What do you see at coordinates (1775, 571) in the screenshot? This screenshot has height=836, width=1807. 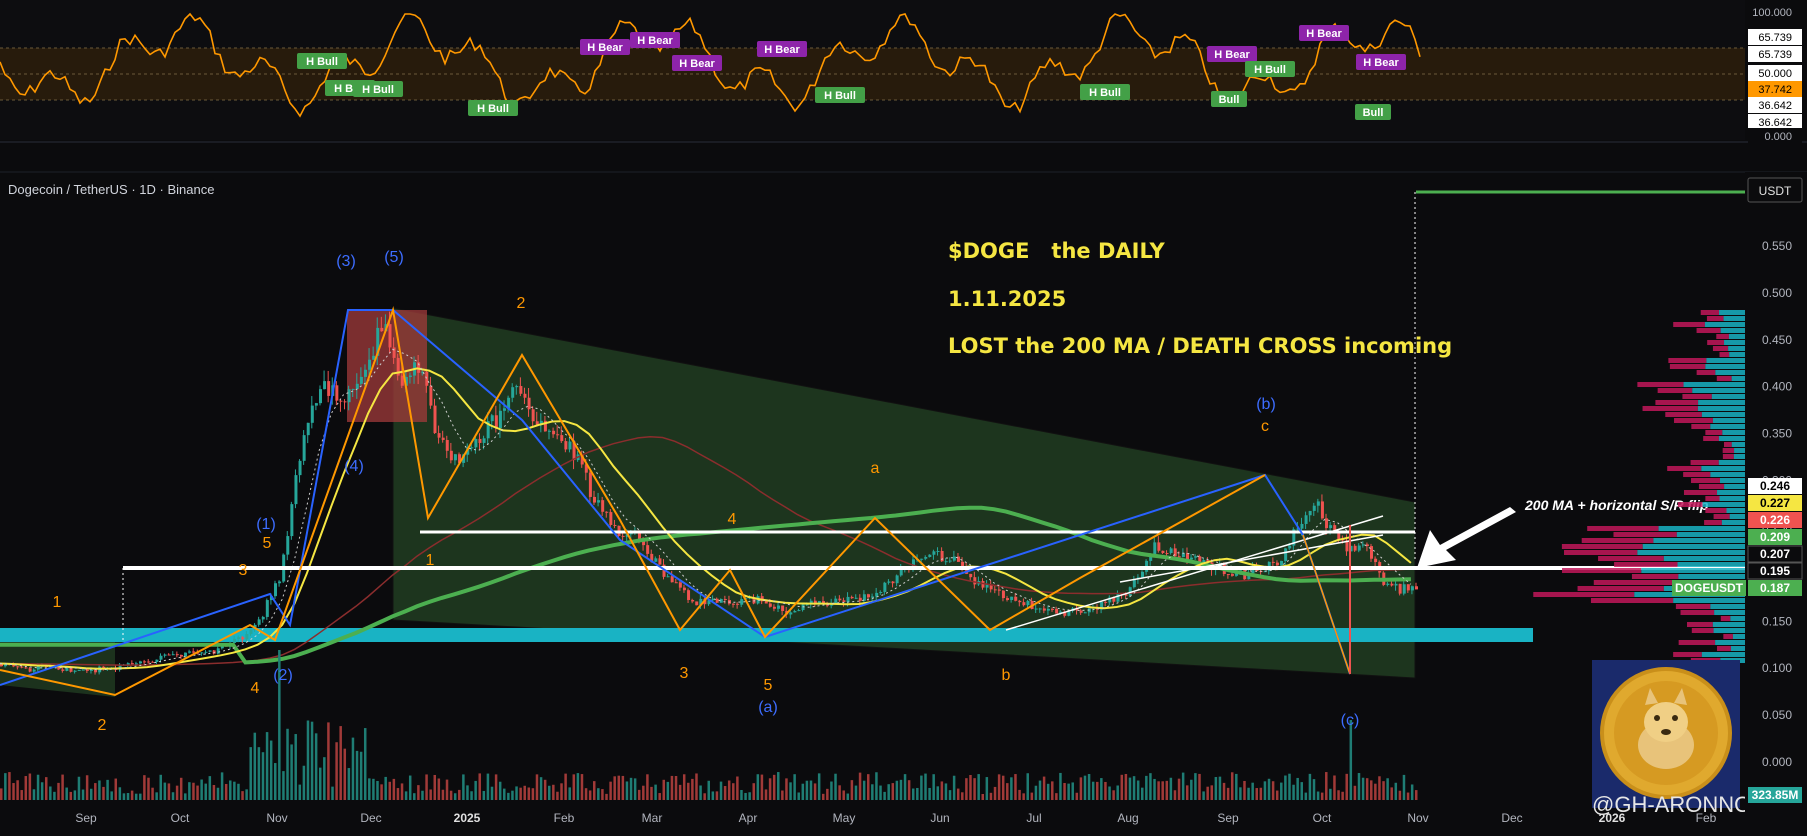 I see `price-tag: 0.195` at bounding box center [1775, 571].